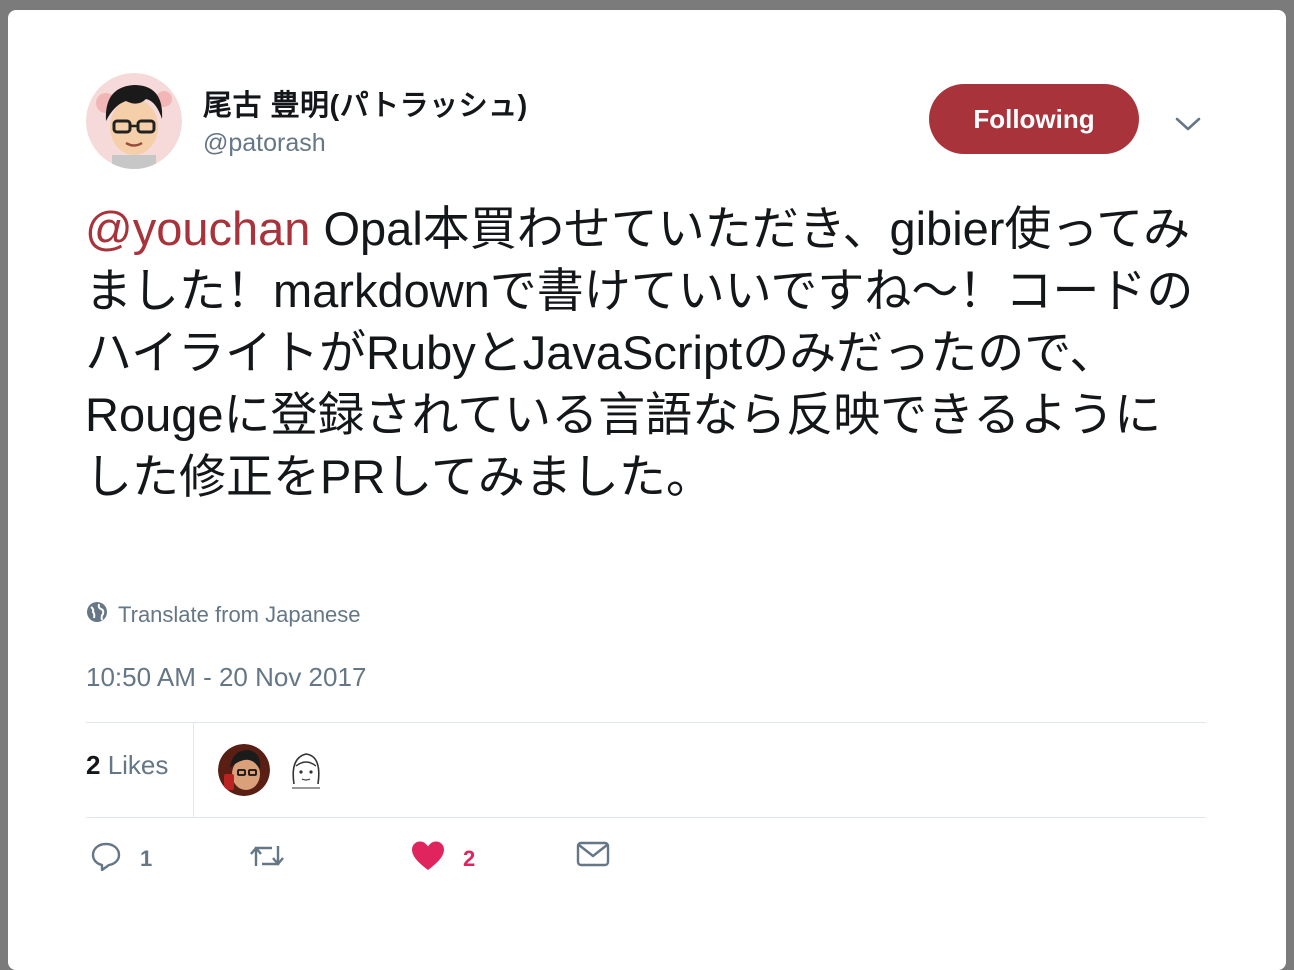 This screenshot has height=970, width=1294. Describe the element at coordinates (469, 858) in the screenshot. I see `like-count: 2` at that location.